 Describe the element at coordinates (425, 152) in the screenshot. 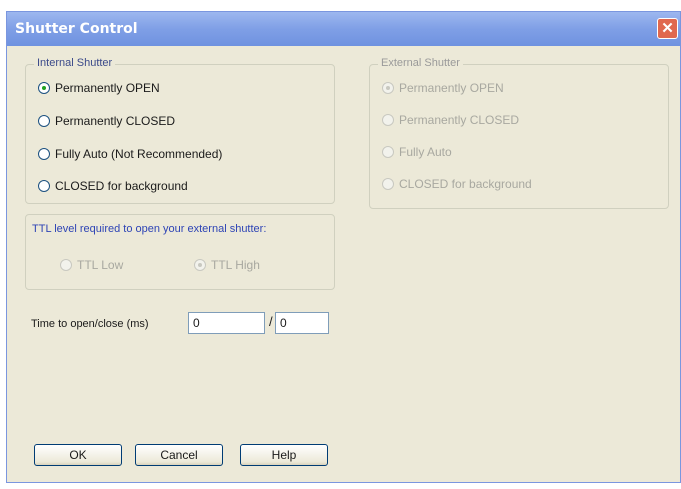

I see `option-label: Fully Auto` at that location.